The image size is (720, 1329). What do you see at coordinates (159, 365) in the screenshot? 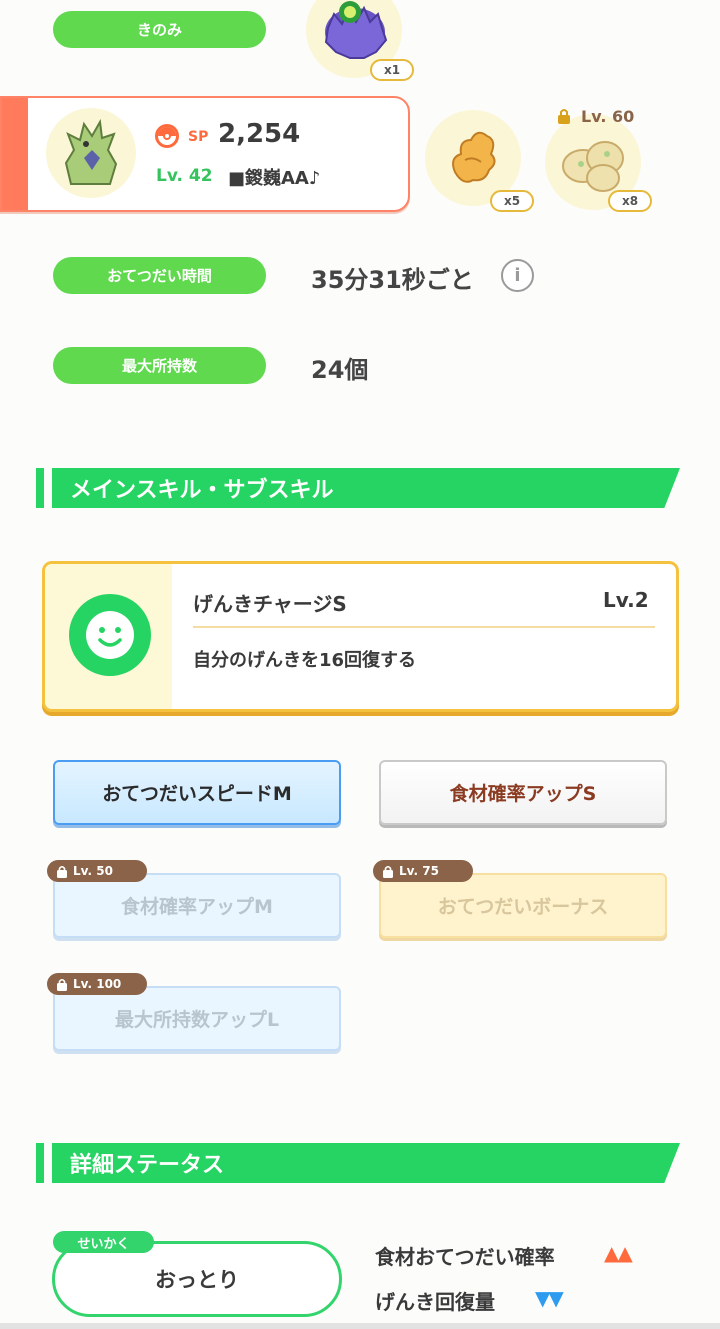
I see `max-carry-label: 最大所持数` at bounding box center [159, 365].